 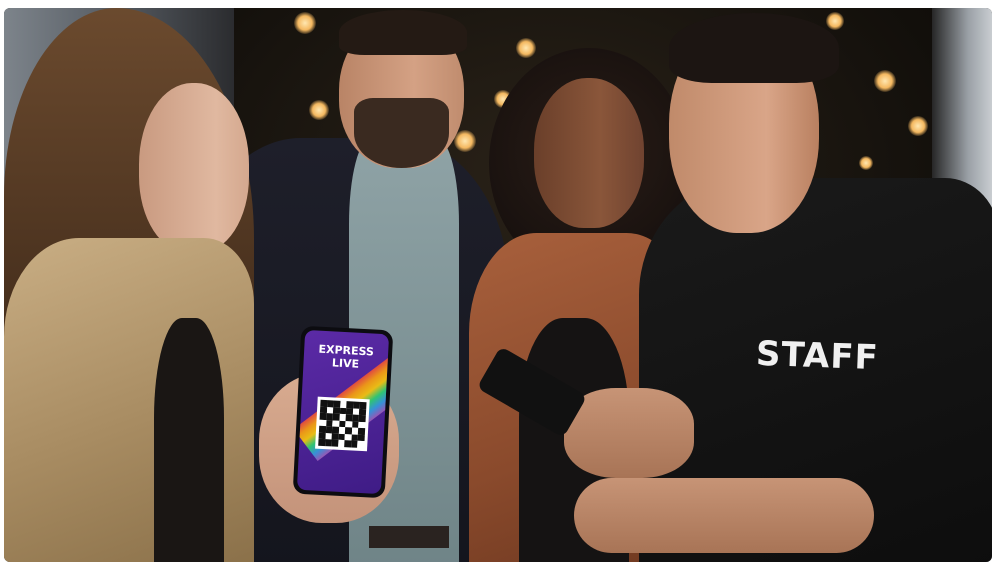 I want to click on qr-code-icon, so click(x=342, y=424).